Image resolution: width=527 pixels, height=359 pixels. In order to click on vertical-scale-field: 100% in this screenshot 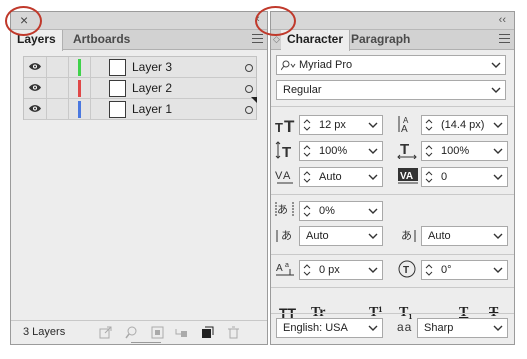, I will do `click(341, 151)`.